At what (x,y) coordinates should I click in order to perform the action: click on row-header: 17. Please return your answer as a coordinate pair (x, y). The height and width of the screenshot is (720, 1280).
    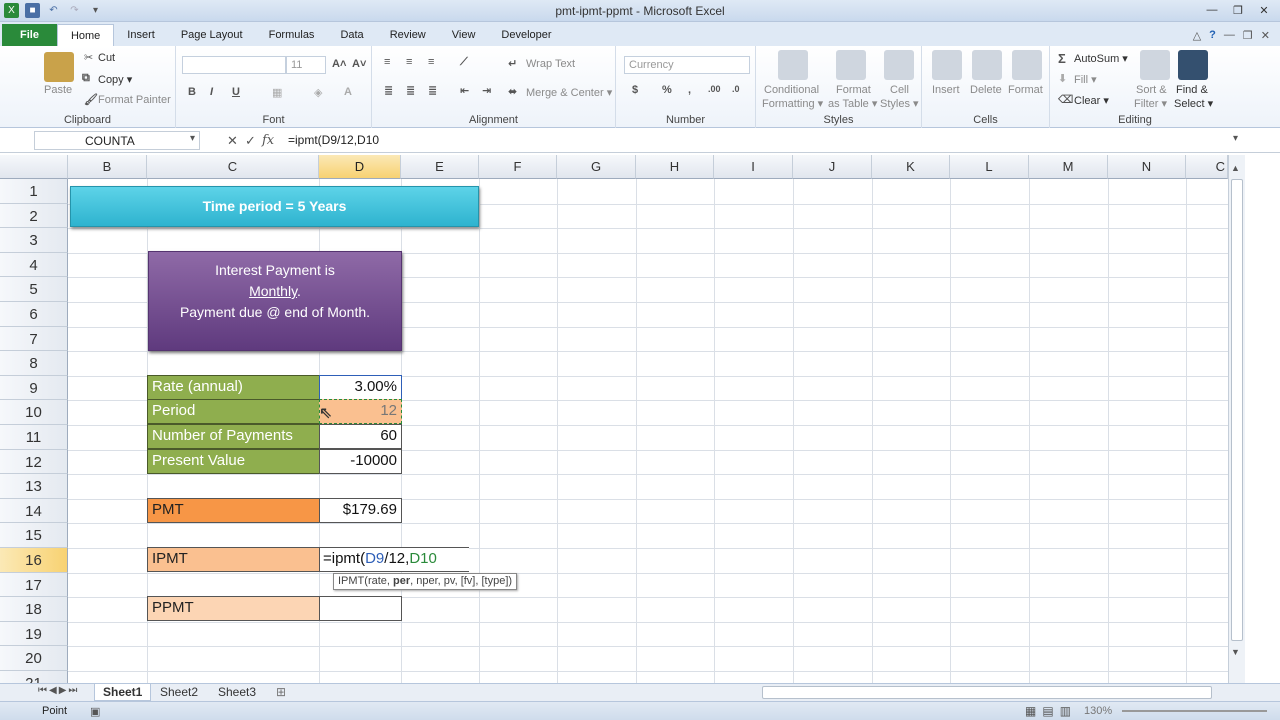
    Looking at the image, I should click on (34, 585).